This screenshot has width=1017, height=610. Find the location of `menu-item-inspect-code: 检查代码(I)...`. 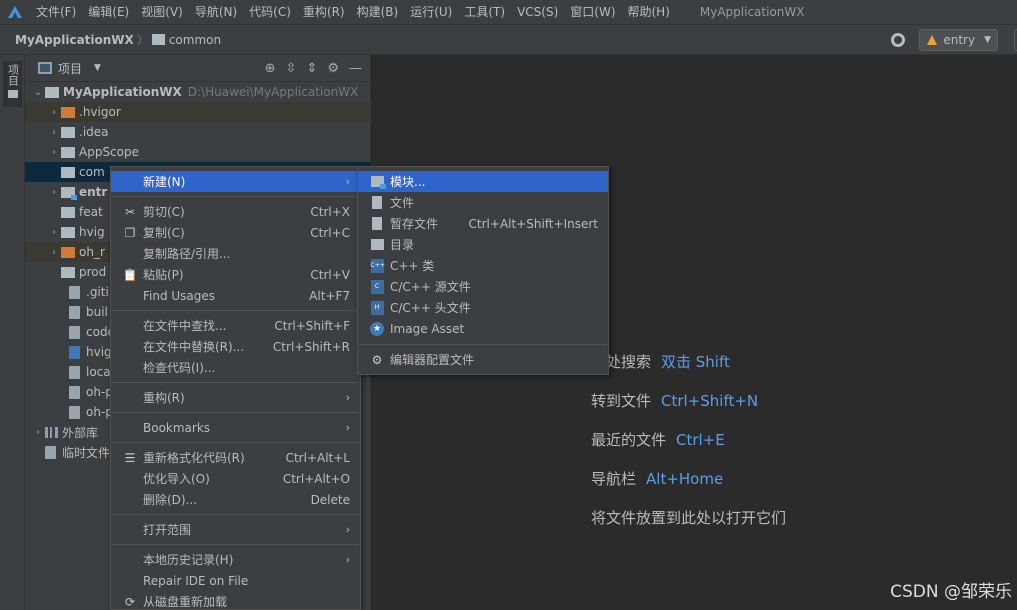

menu-item-inspect-code: 检查代码(I)... is located at coordinates (235, 367).